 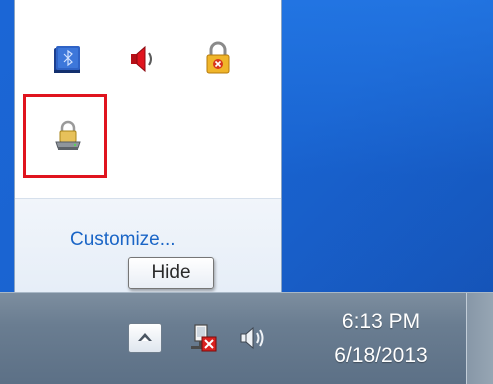 What do you see at coordinates (68, 59) in the screenshot?
I see `bluetooth-icon` at bounding box center [68, 59].